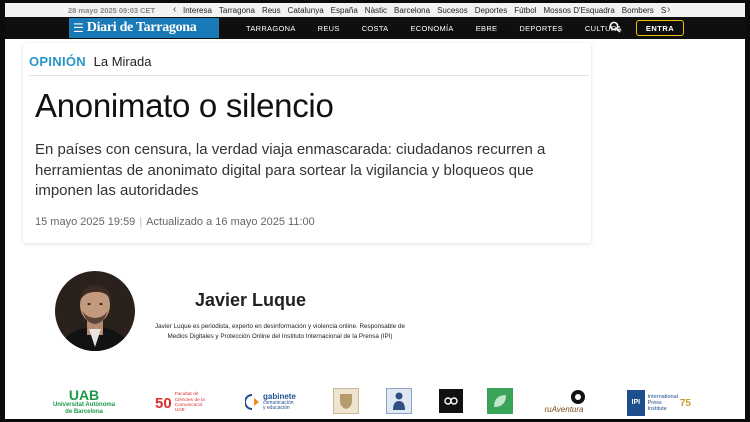 This screenshot has height=422, width=750. Describe the element at coordinates (84, 412) in the screenshot. I see `uab-logo-line-2: de Barcelona` at that location.